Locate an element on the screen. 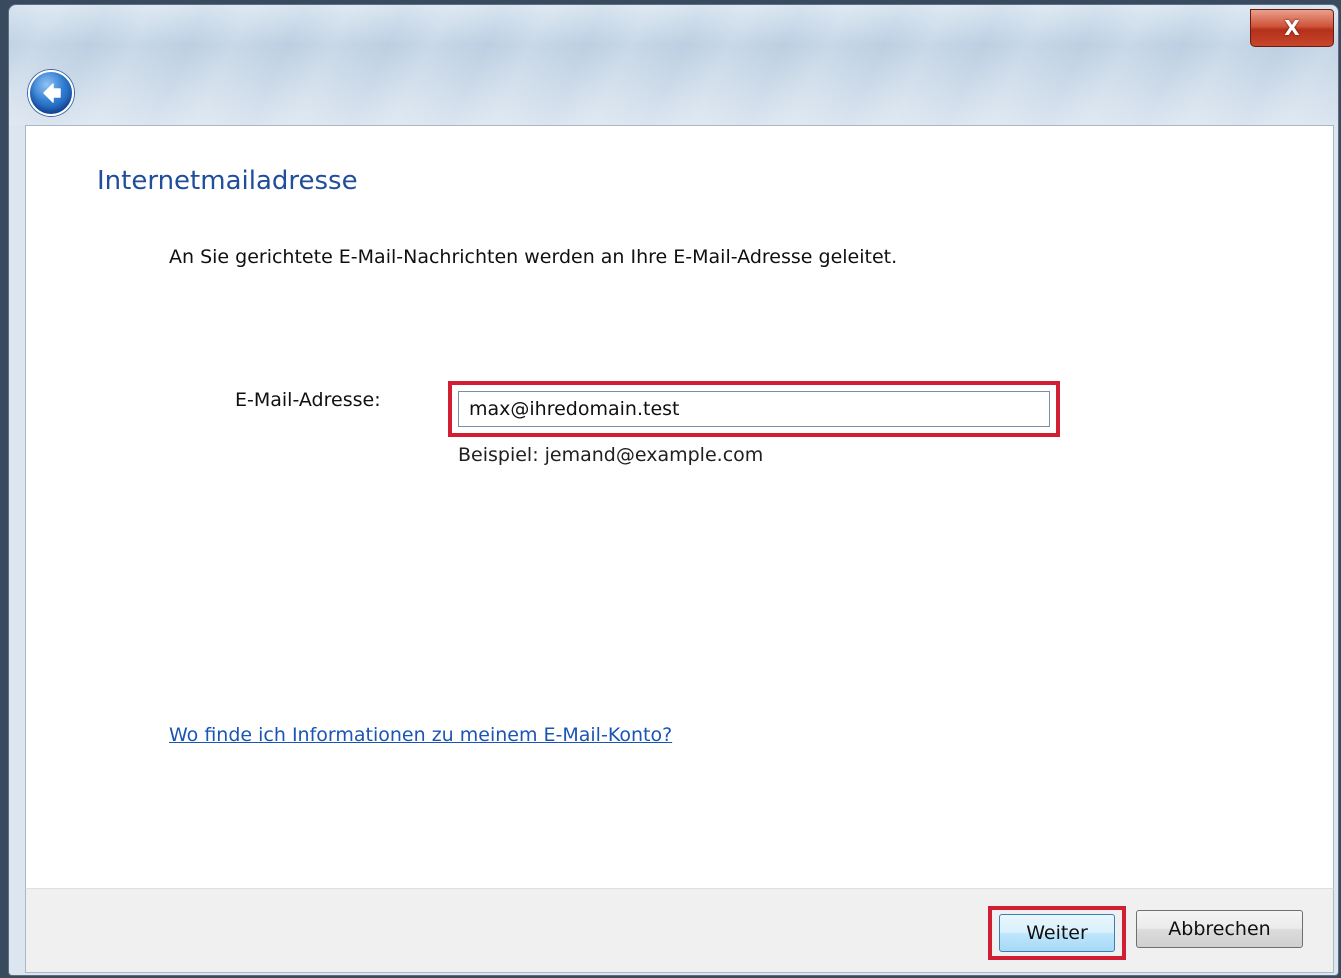 Image resolution: width=1341 pixels, height=978 pixels. email-input is located at coordinates (754, 409).